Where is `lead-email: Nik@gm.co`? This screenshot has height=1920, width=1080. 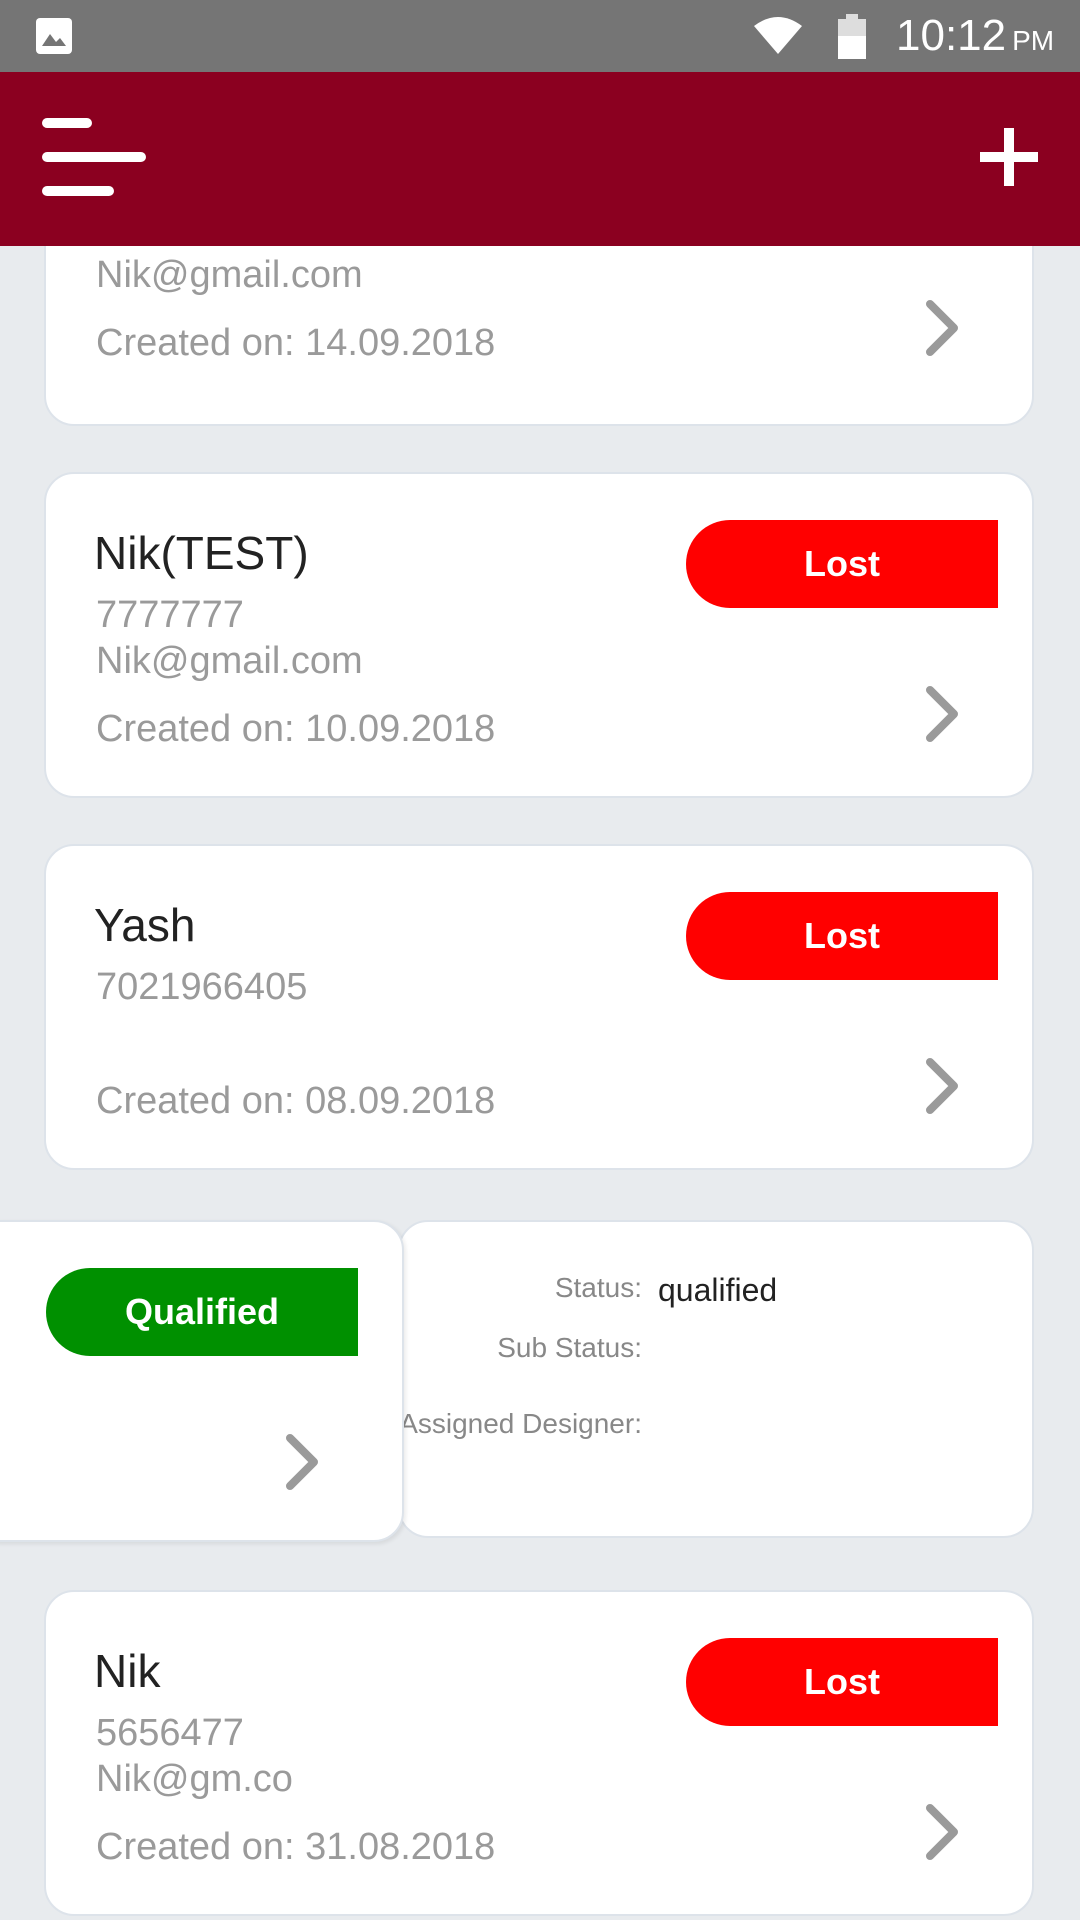 lead-email: Nik@gm.co is located at coordinates (194, 1779).